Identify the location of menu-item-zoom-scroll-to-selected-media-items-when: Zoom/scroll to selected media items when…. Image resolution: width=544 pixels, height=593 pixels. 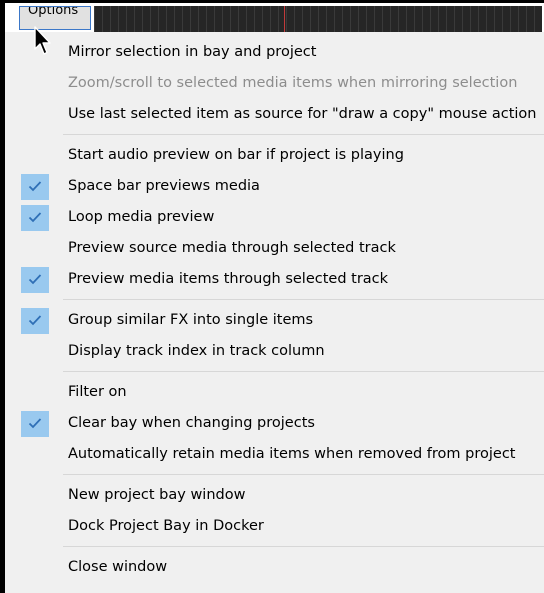
(274, 83).